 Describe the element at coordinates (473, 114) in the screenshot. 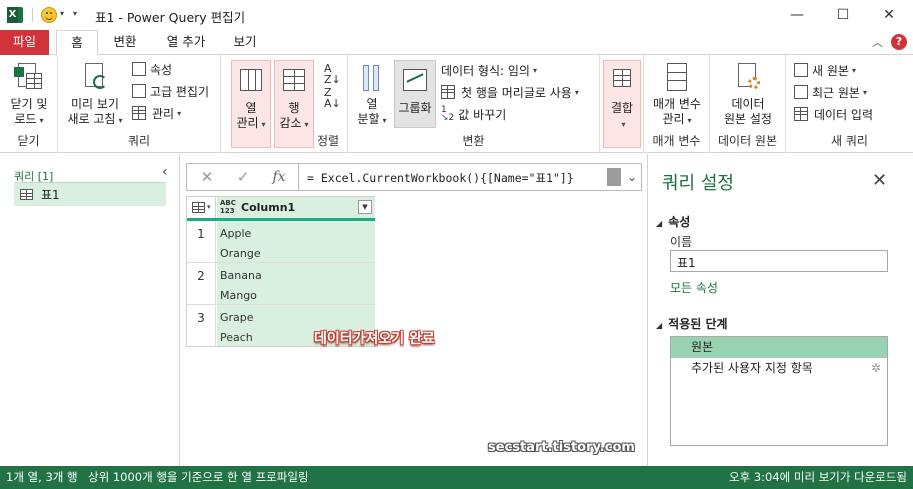

I see `replace-values-button: 1 ↘2 값 바꾸기` at that location.